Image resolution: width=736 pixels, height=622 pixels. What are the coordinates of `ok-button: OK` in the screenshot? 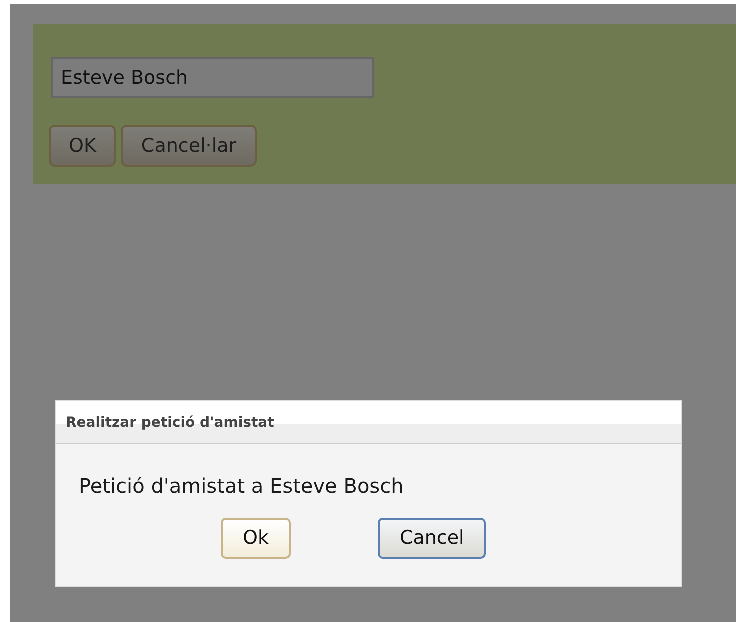 It's located at (82, 146).